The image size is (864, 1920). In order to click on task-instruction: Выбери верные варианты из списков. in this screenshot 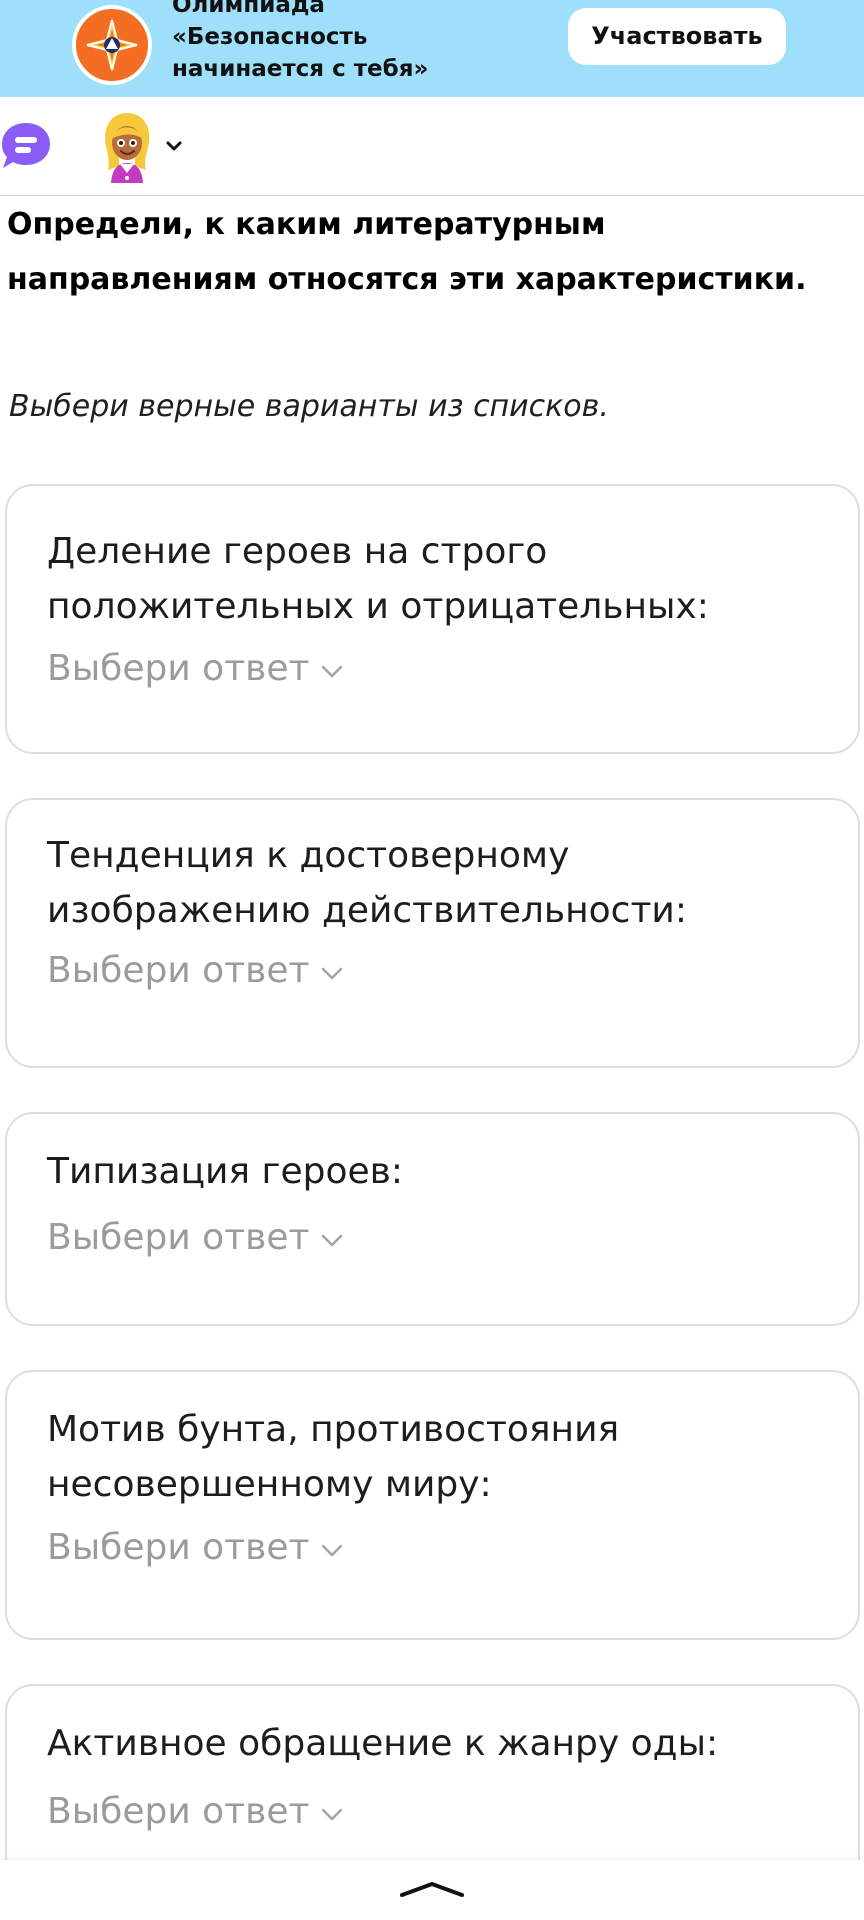, I will do `click(309, 406)`.